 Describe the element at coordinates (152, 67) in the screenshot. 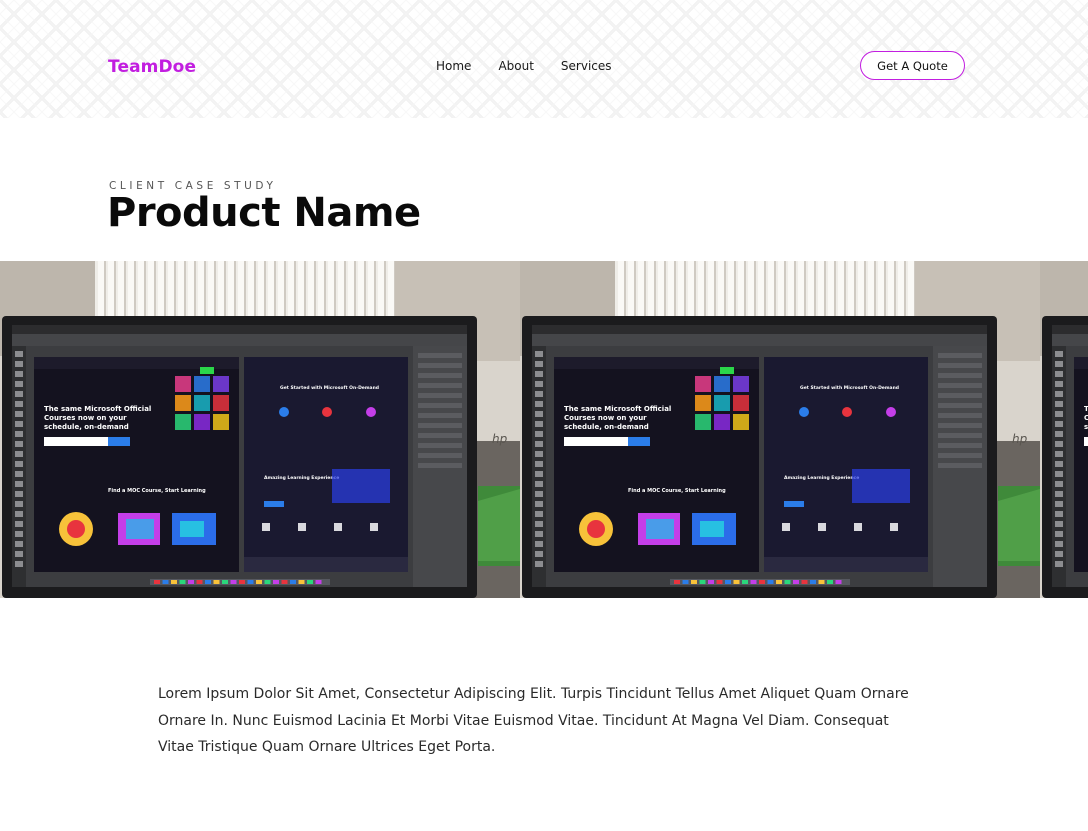

I see `brand-logo: TeamDoe` at that location.